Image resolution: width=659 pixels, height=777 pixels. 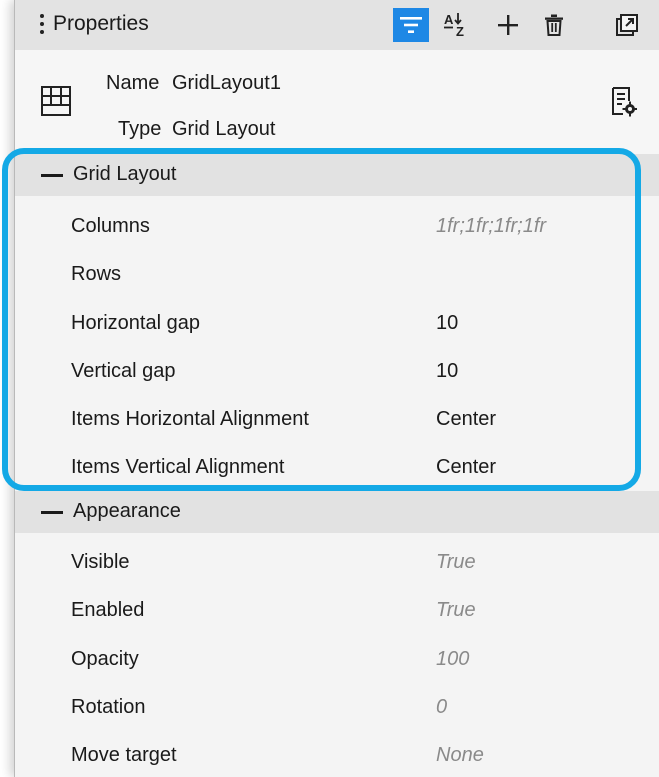 What do you see at coordinates (96, 274) in the screenshot?
I see `property-name: Rows` at bounding box center [96, 274].